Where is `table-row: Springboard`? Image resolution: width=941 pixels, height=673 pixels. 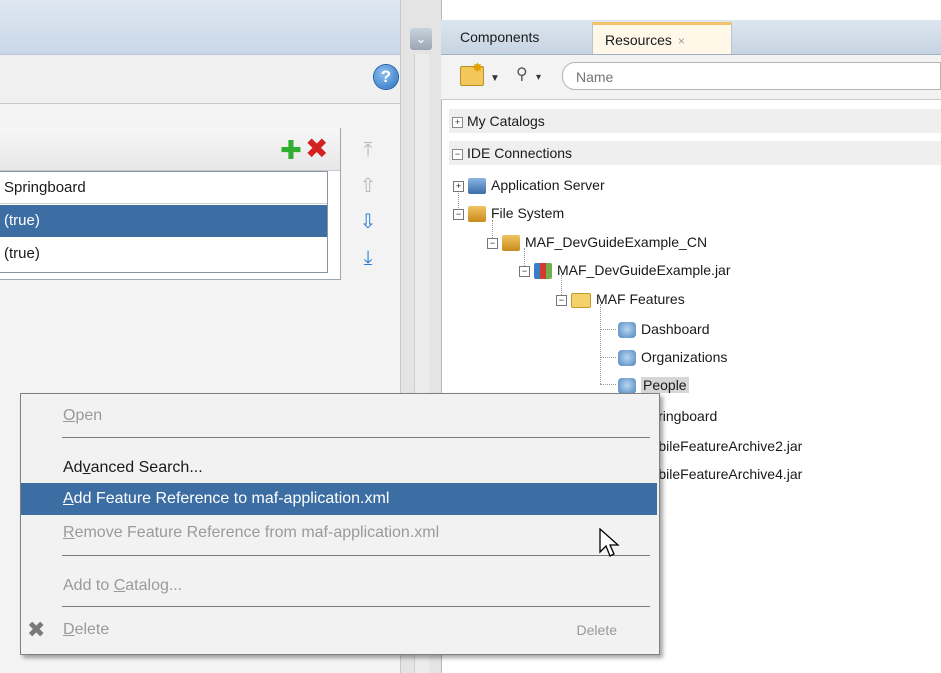 table-row: Springboard is located at coordinates (163, 188).